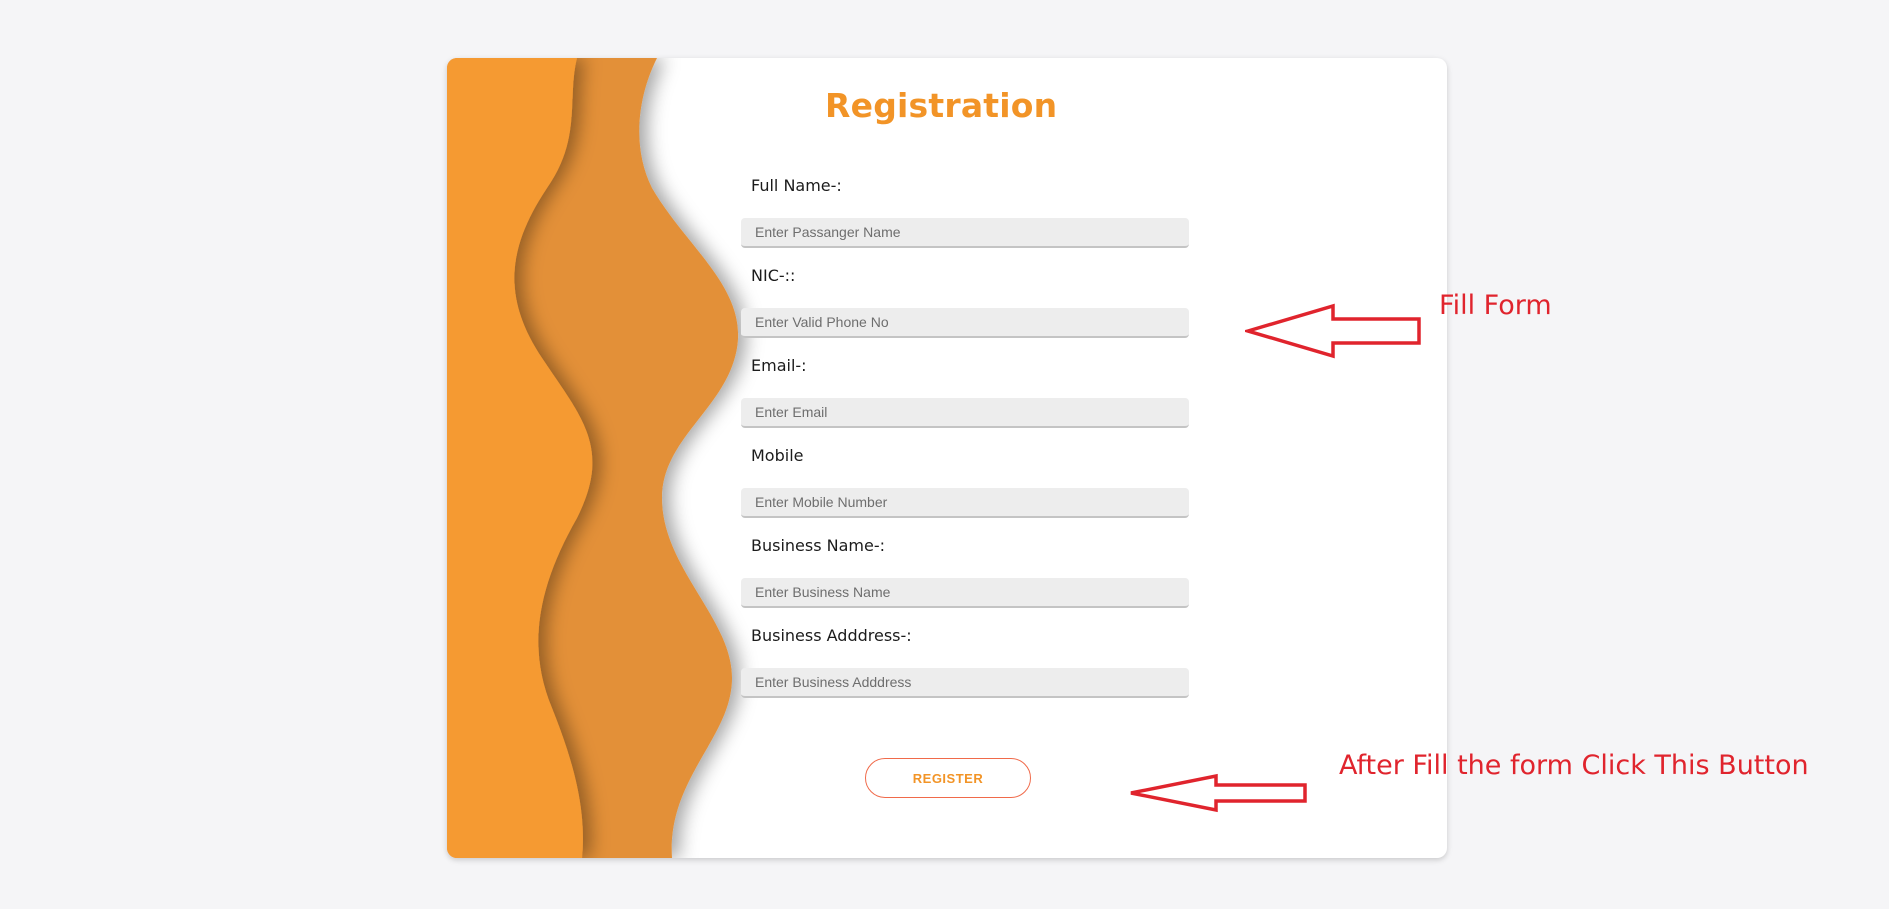 This screenshot has height=909, width=1889. What do you see at coordinates (779, 365) in the screenshot?
I see `email-label: Email-:` at bounding box center [779, 365].